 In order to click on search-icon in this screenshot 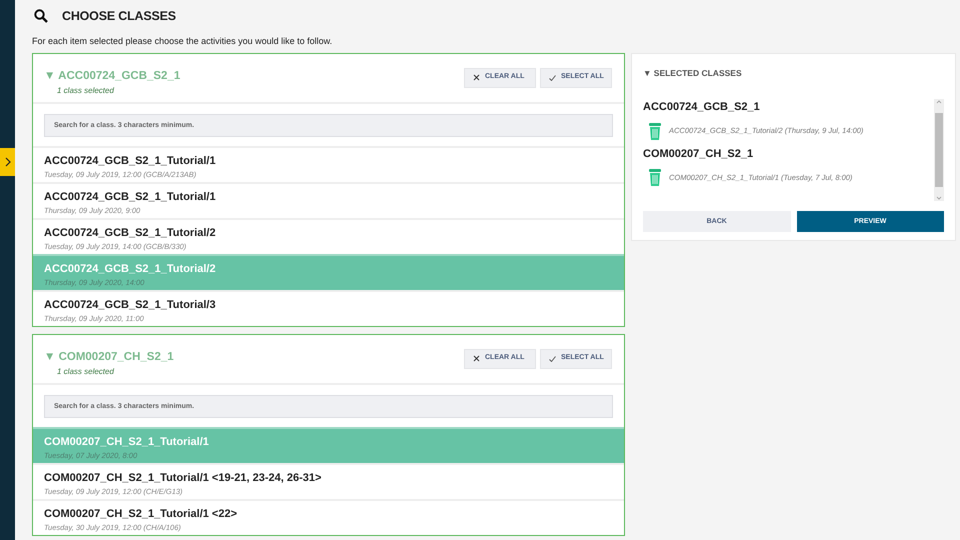, I will do `click(41, 16)`.